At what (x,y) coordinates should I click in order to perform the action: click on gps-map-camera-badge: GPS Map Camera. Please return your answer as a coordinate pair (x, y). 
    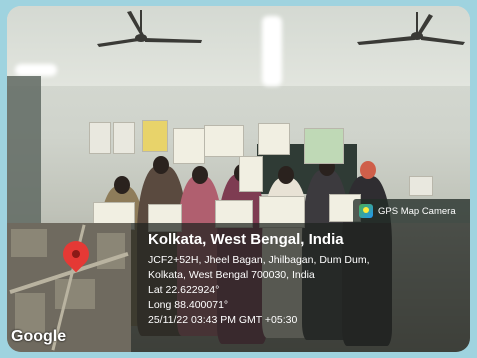
    Looking at the image, I should click on (411, 211).